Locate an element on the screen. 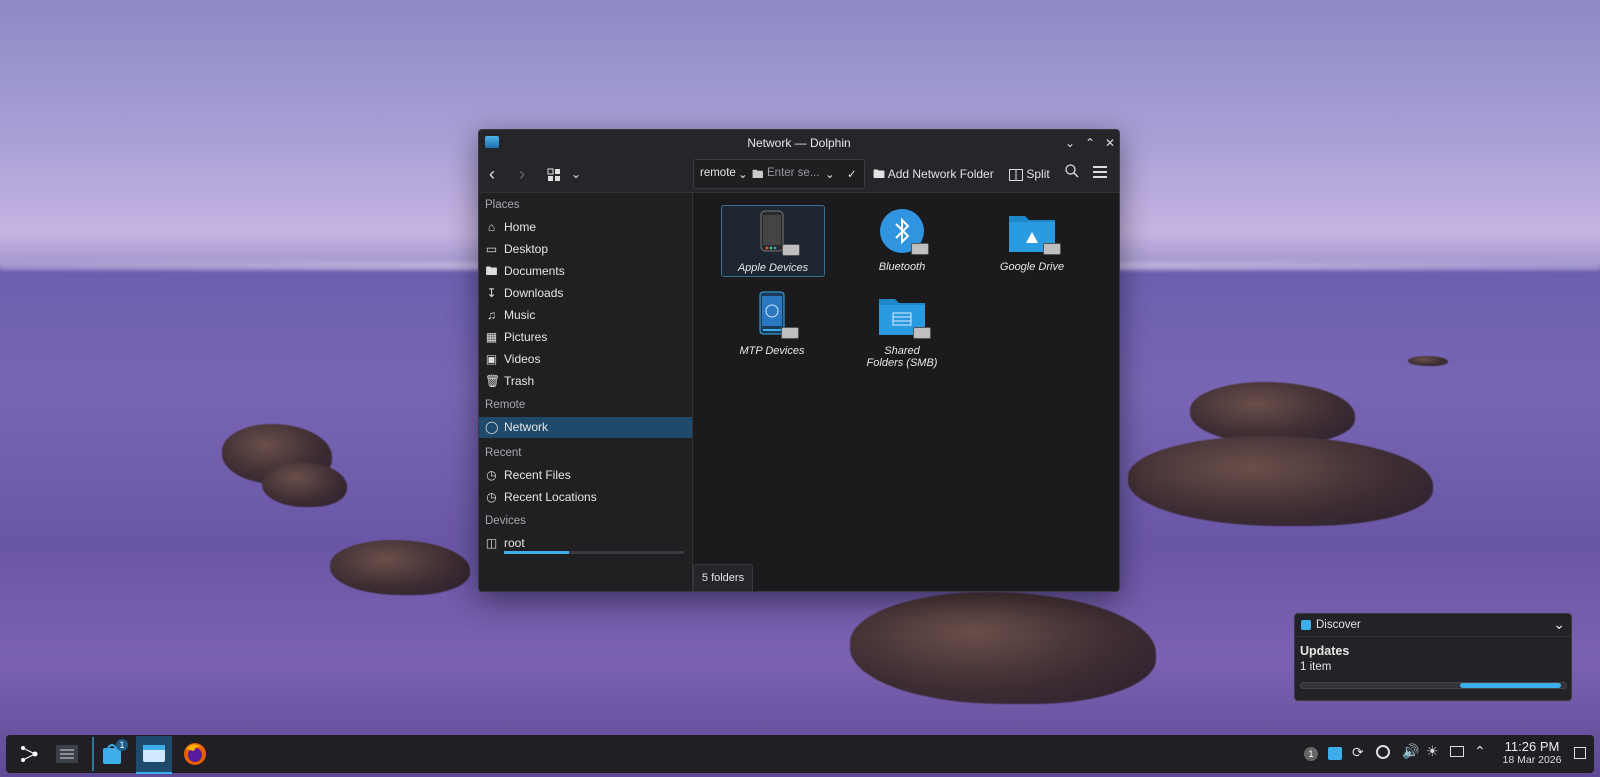 The image size is (1600, 777). window-title: Network — Dolphin is located at coordinates (799, 143).